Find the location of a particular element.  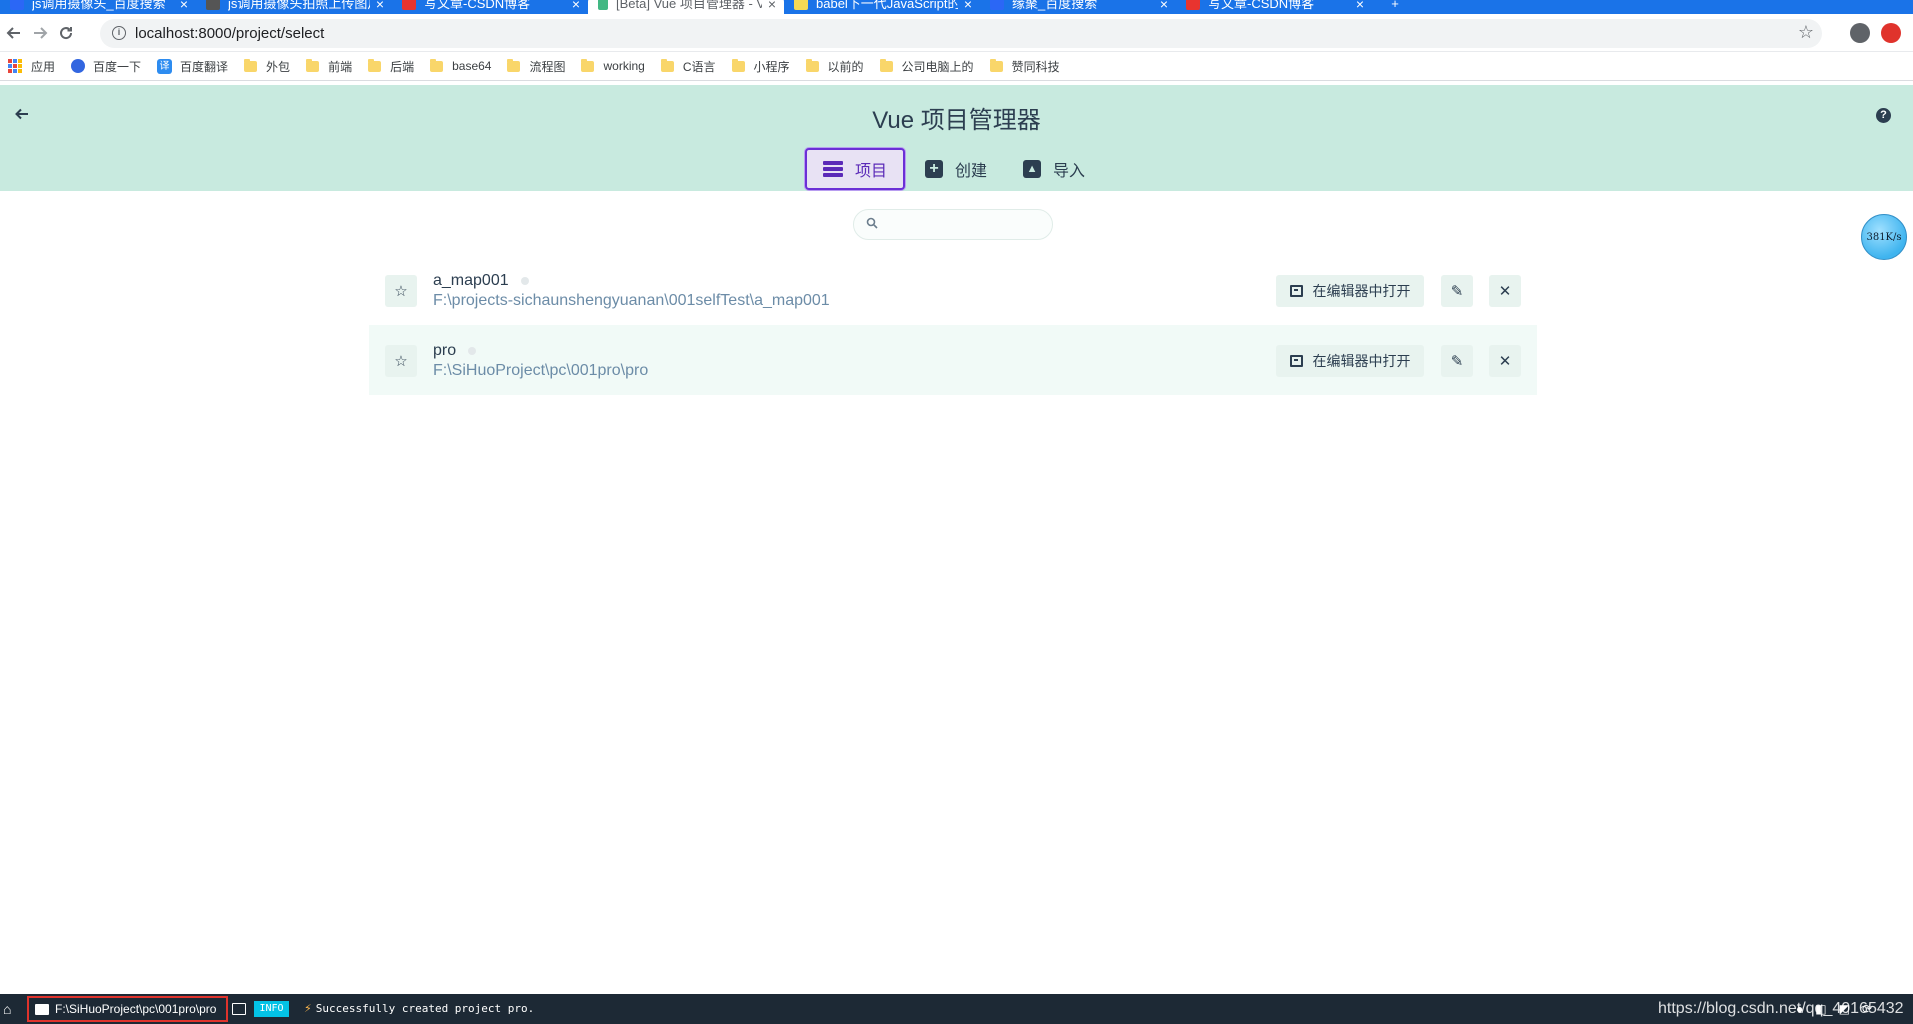

vue-favicon-icon is located at coordinates (603, 5).